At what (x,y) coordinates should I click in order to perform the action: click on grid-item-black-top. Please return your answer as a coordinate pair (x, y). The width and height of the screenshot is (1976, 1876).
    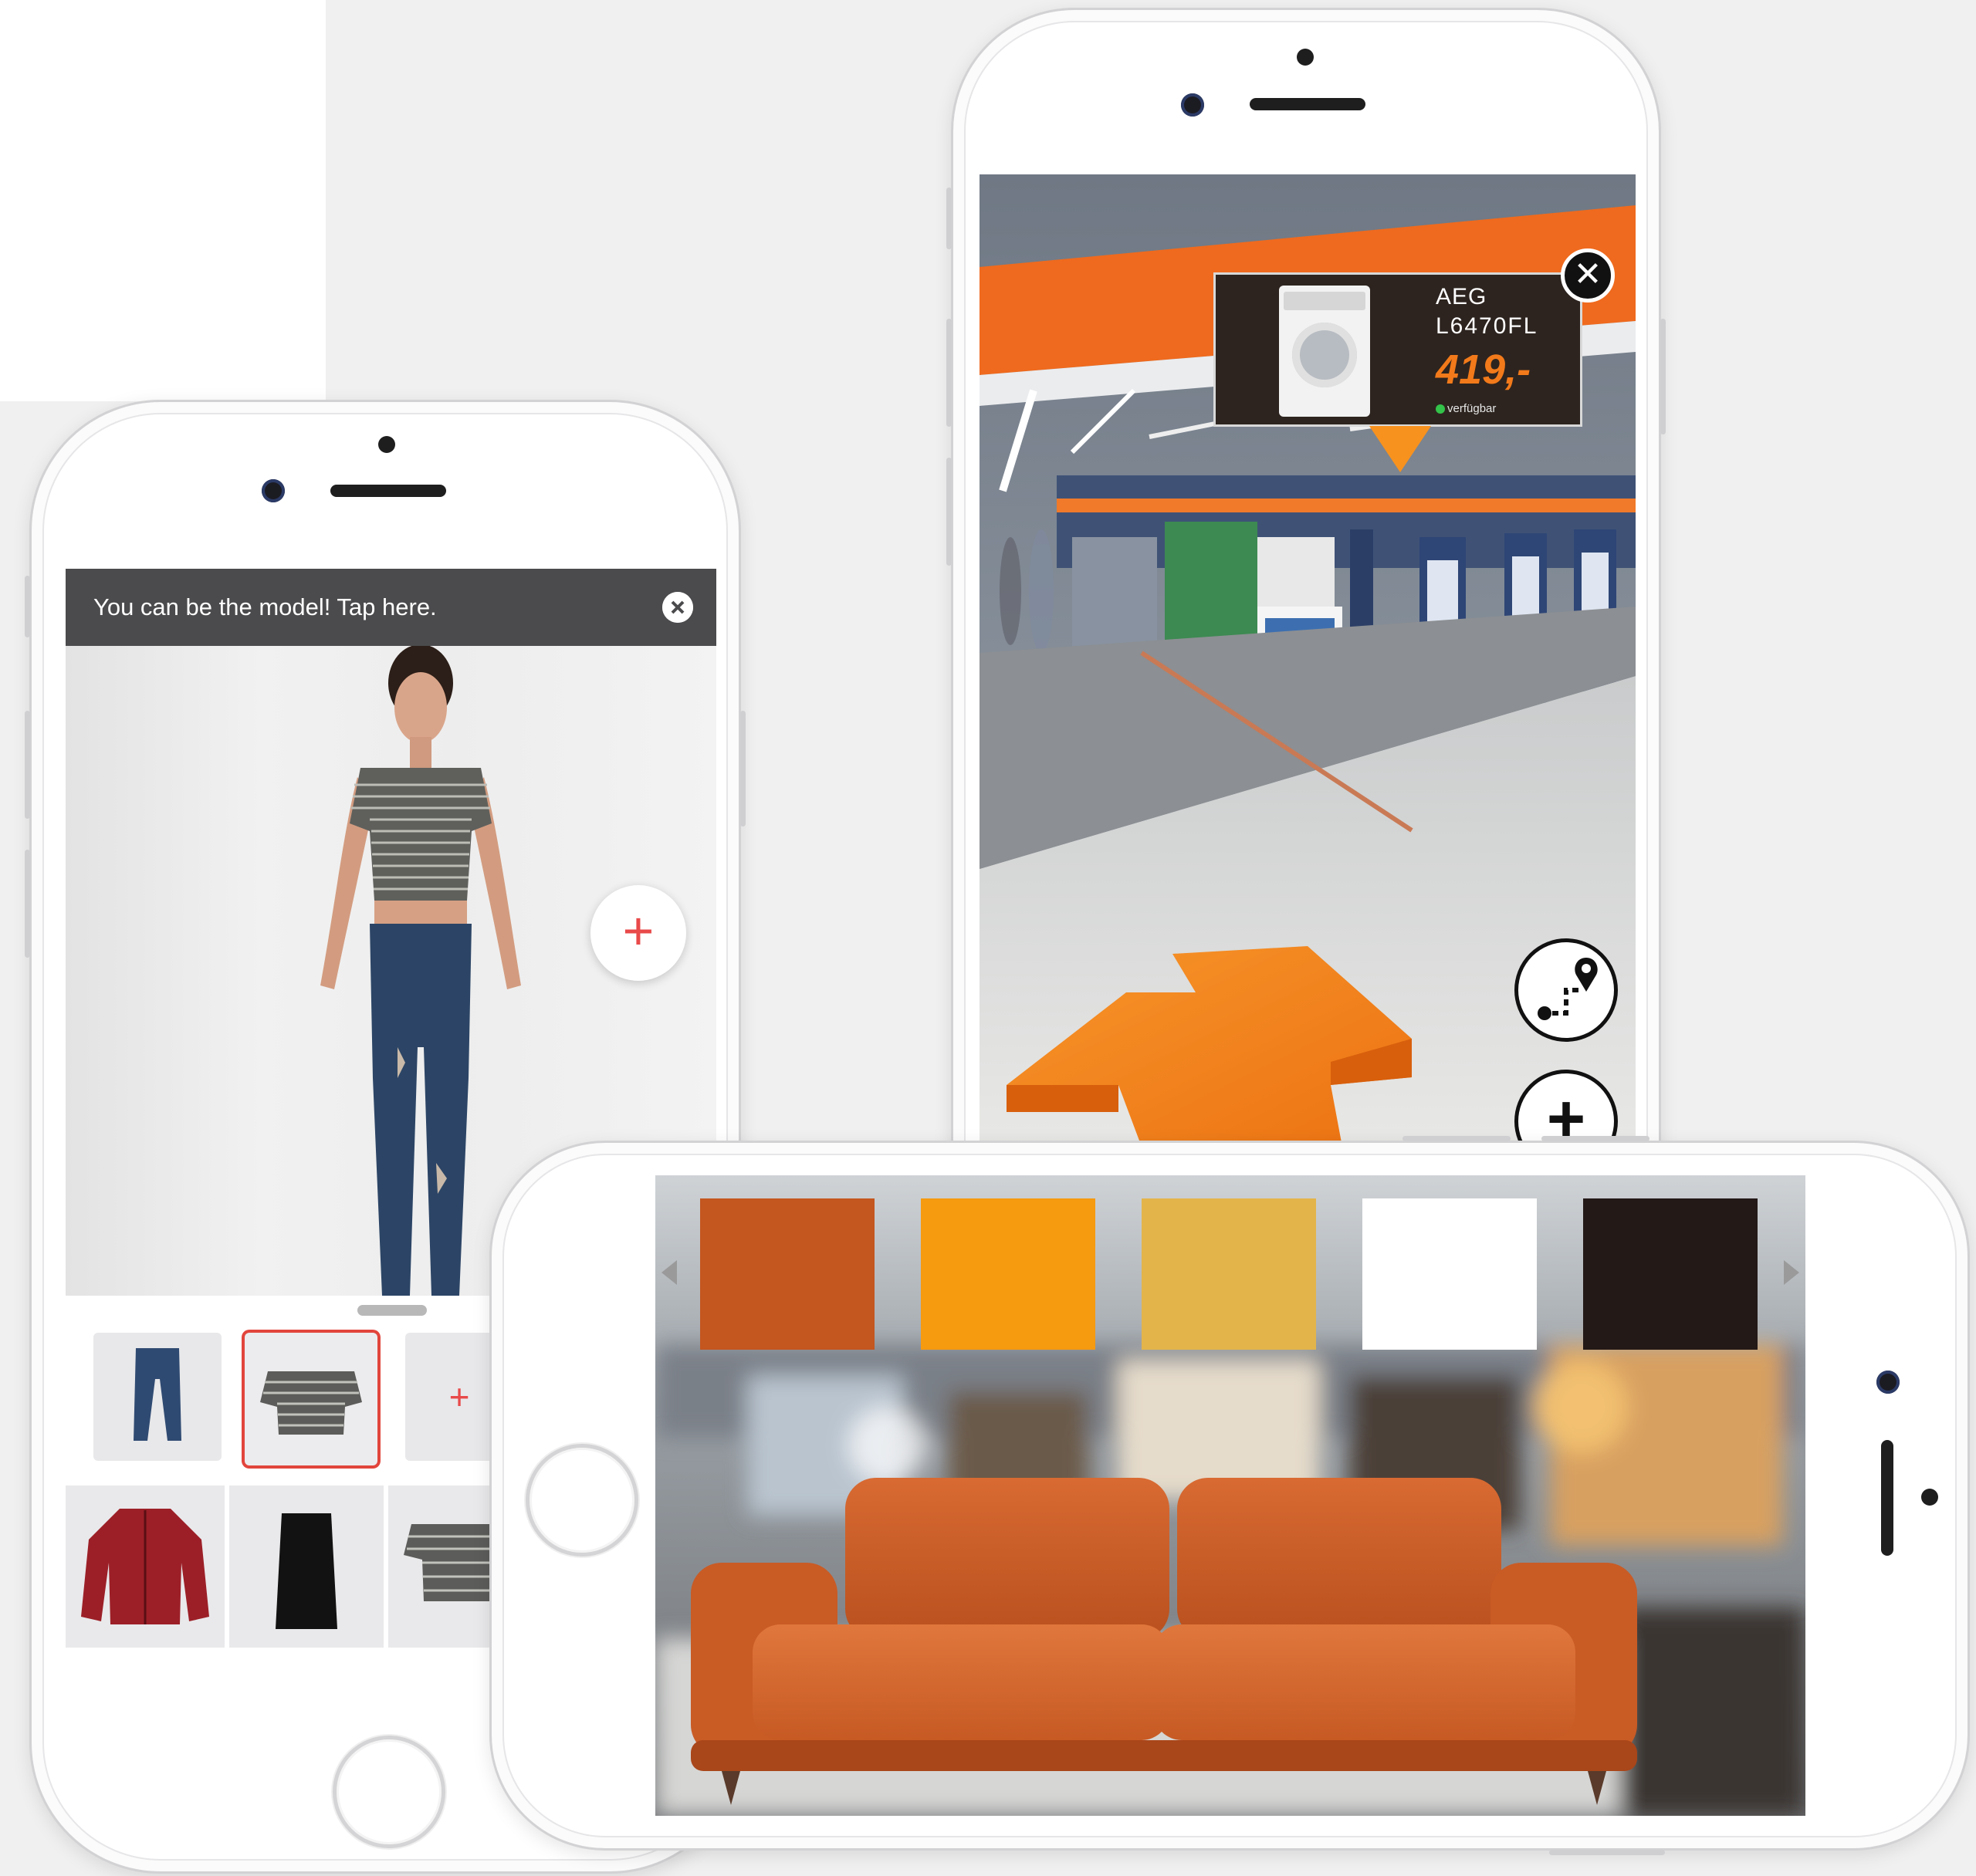
    Looking at the image, I should click on (306, 1567).